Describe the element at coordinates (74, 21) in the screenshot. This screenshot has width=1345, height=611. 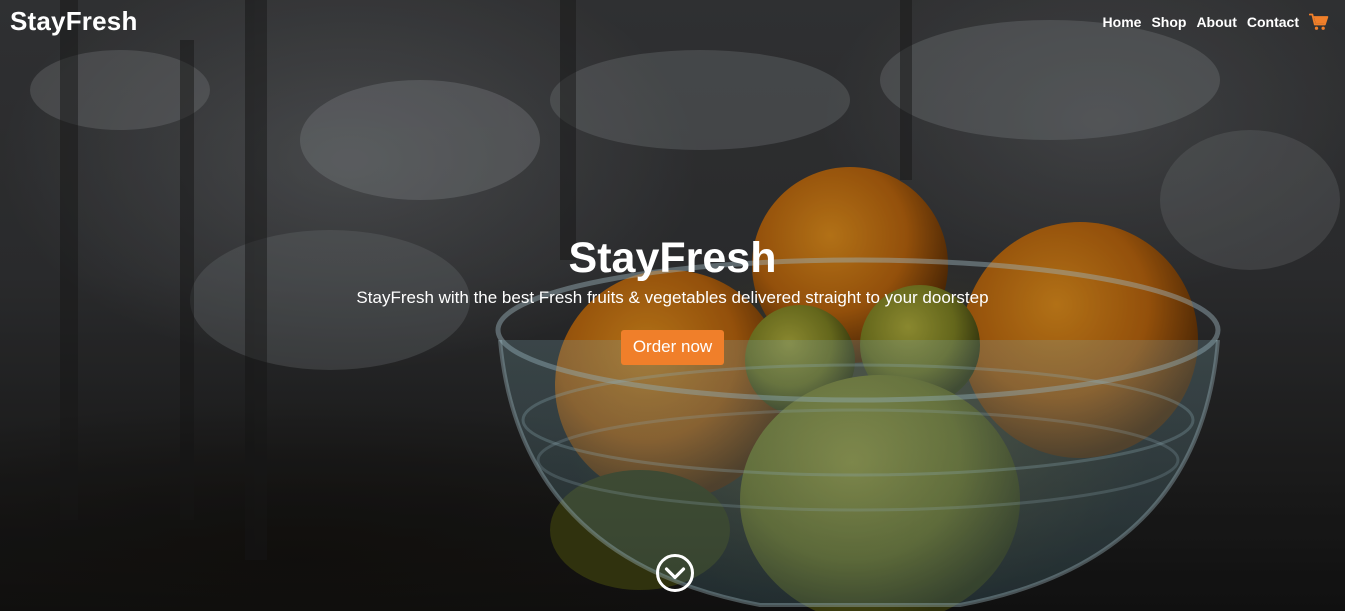
I see `brand-logo: StayFresh` at that location.